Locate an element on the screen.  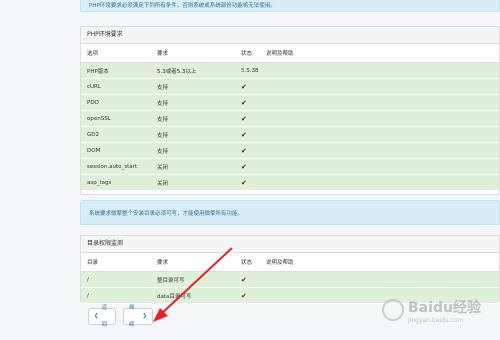
table-row: openSSL 支持 ✔ is located at coordinates (290, 118).